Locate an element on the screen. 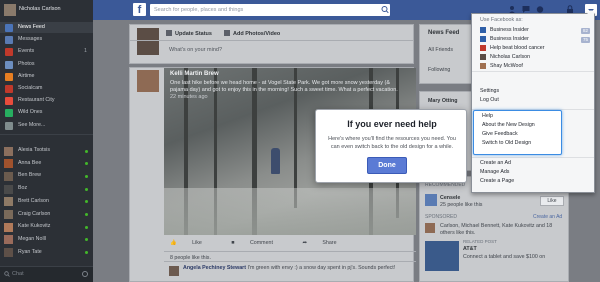 The width and height of the screenshot is (600, 282). friend-name: Ryan Tate is located at coordinates (30, 251).